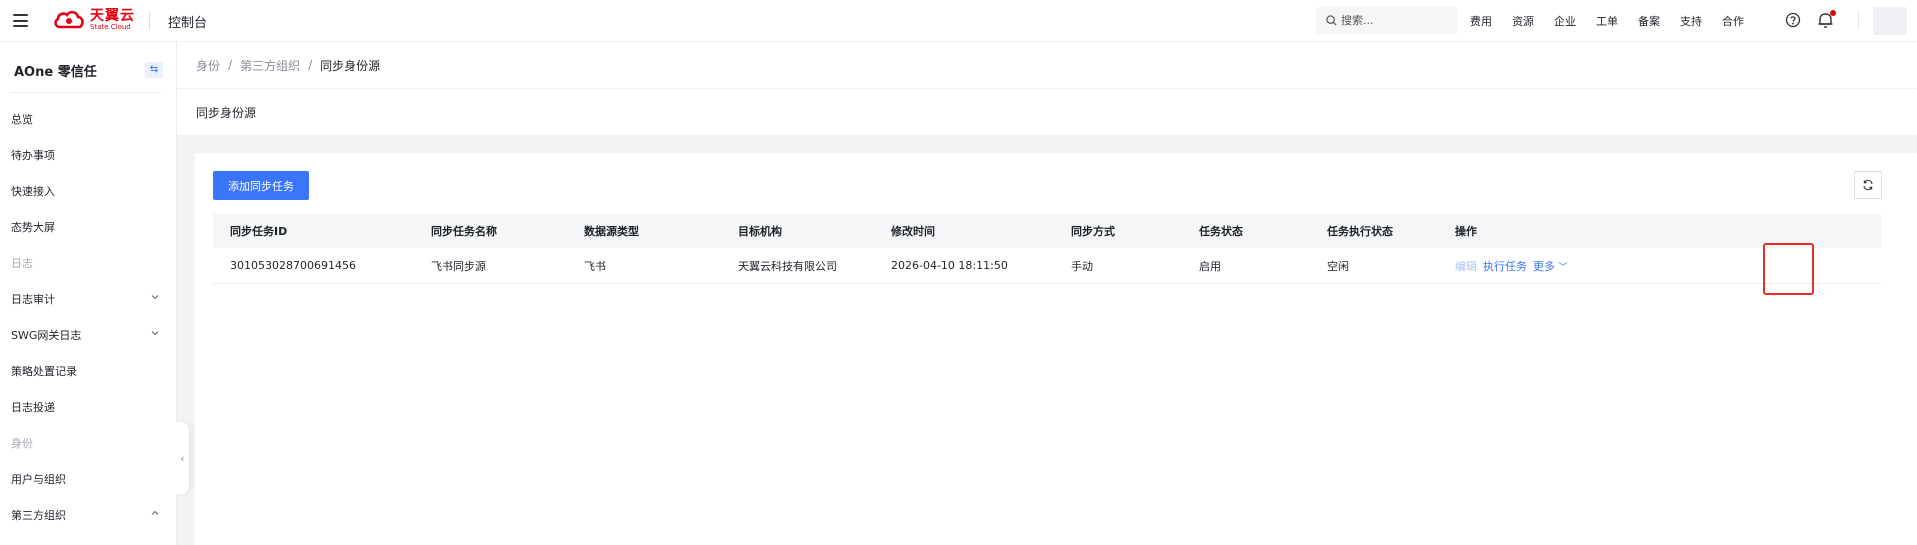 This screenshot has width=1917, height=545. I want to click on col-header-exec-status: 任务执行状态, so click(1360, 231).